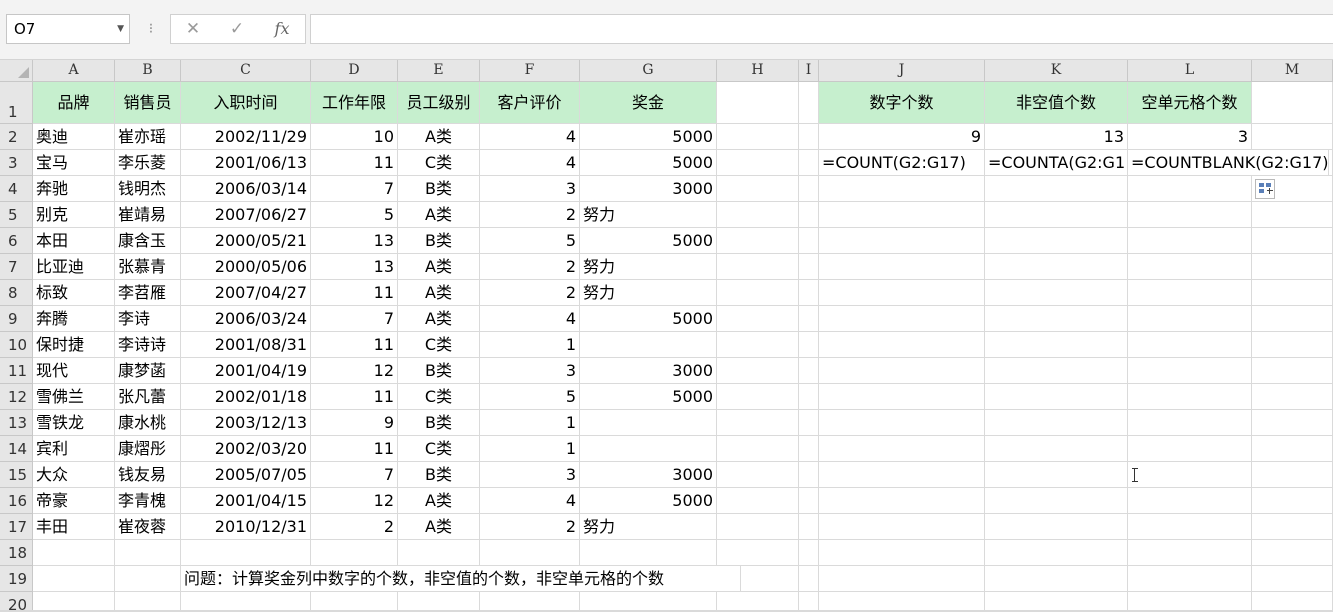  I want to click on cell-l6, so click(1190, 241).